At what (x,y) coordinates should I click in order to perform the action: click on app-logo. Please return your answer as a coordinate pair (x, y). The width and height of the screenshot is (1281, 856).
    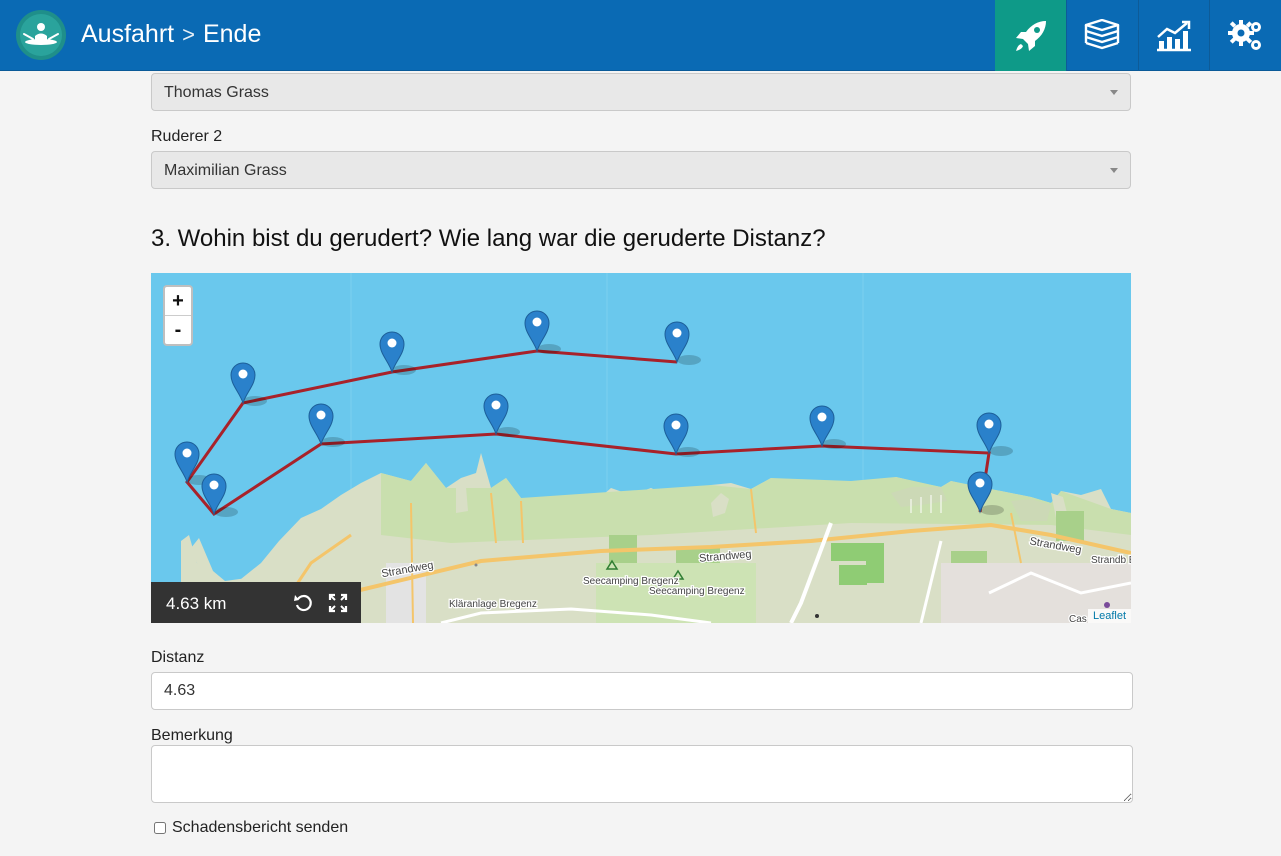
    Looking at the image, I should click on (41, 35).